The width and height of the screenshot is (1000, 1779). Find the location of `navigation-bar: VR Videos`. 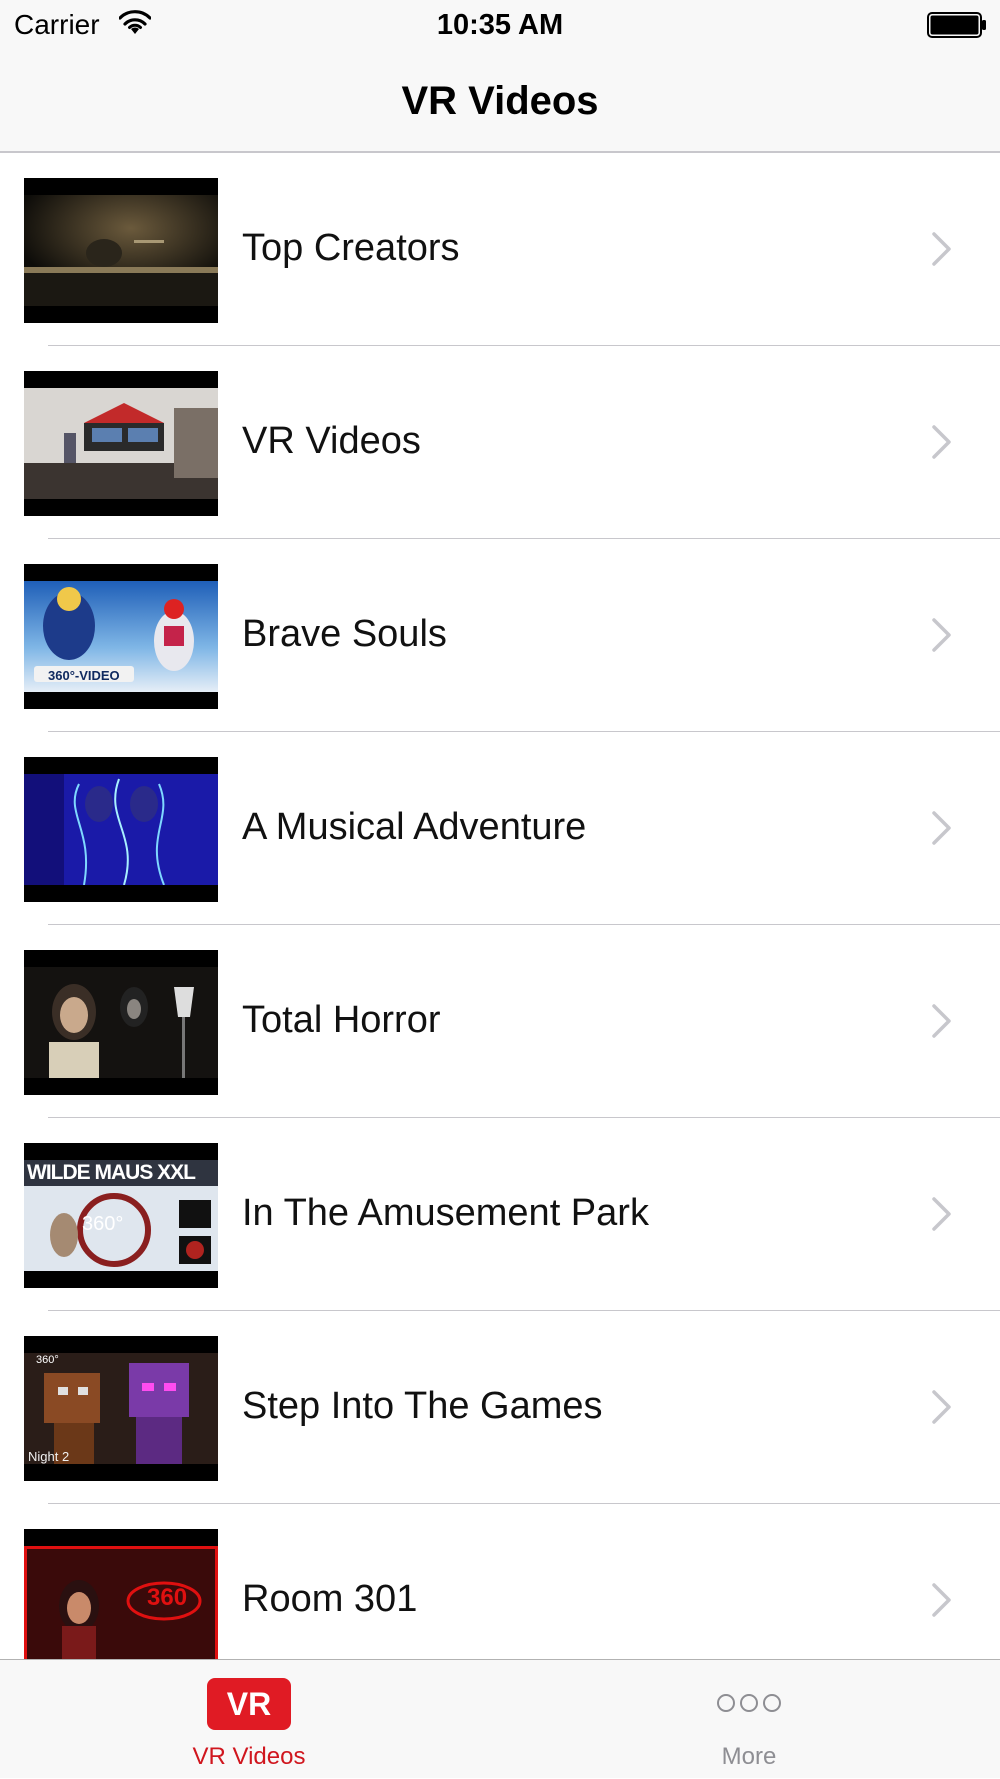

navigation-bar: VR Videos is located at coordinates (500, 101).